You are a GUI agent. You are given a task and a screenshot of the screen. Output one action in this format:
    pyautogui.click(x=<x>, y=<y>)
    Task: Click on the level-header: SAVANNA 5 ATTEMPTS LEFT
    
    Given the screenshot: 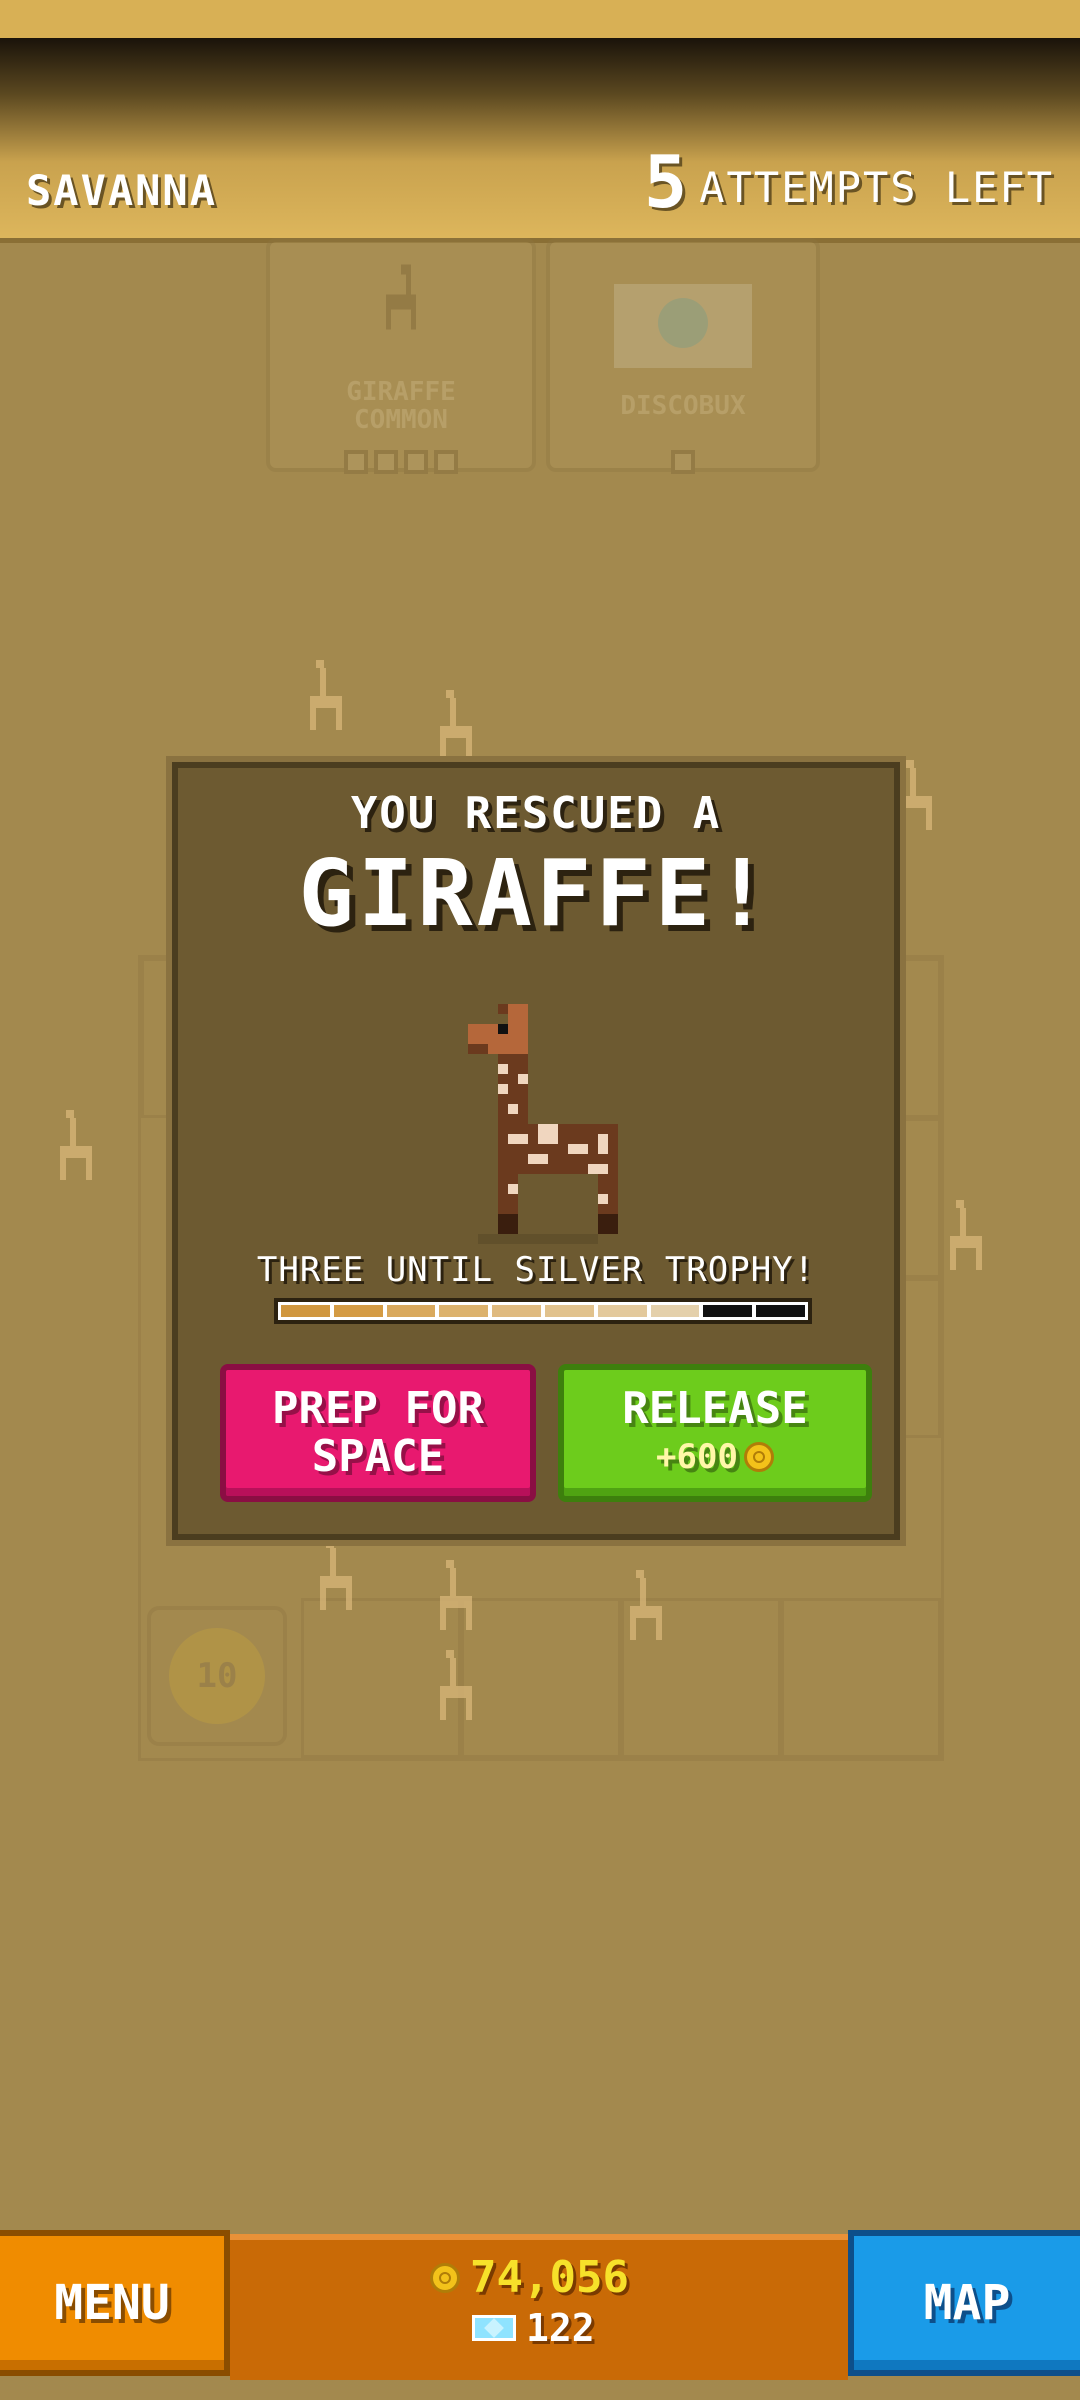 What is the action you would take?
    pyautogui.click(x=540, y=140)
    